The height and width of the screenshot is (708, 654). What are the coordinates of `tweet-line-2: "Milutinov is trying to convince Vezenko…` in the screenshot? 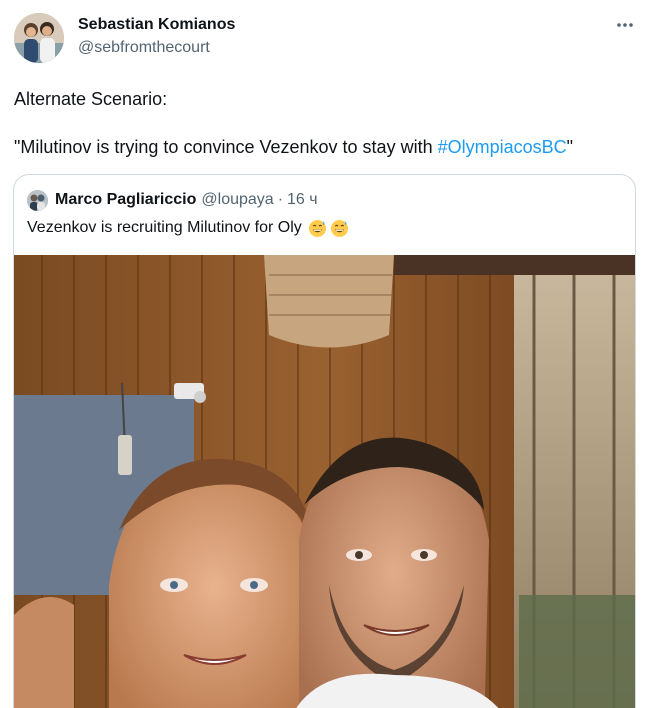 It's located at (324, 147).